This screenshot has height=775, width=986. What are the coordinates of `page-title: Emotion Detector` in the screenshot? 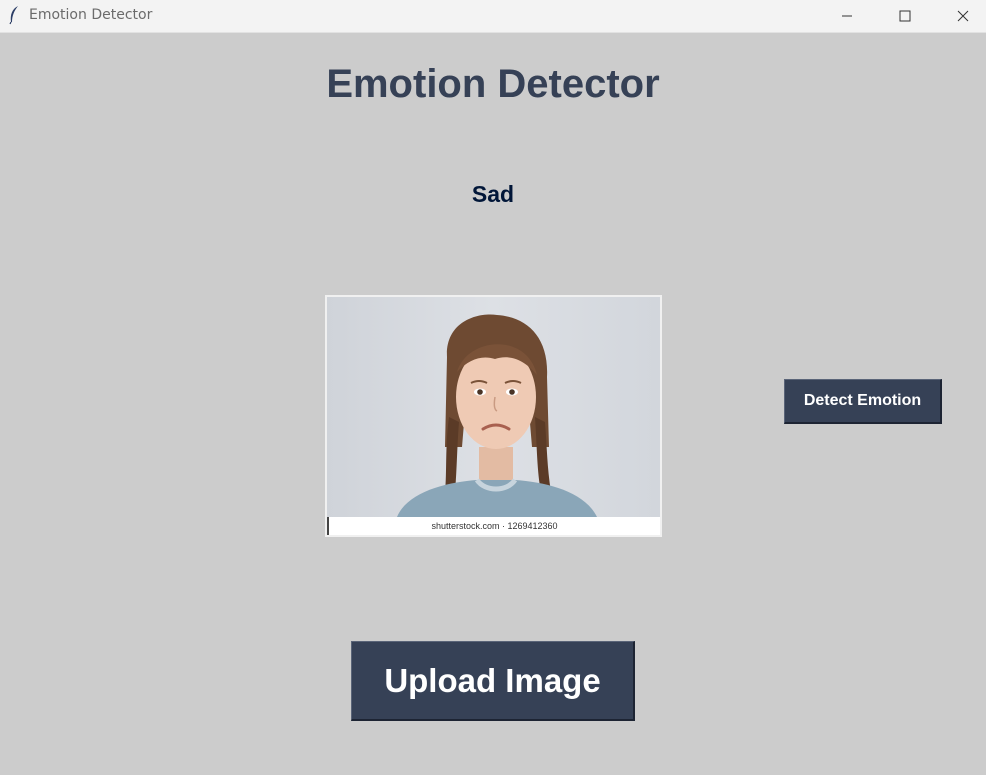 It's located at (493, 84).